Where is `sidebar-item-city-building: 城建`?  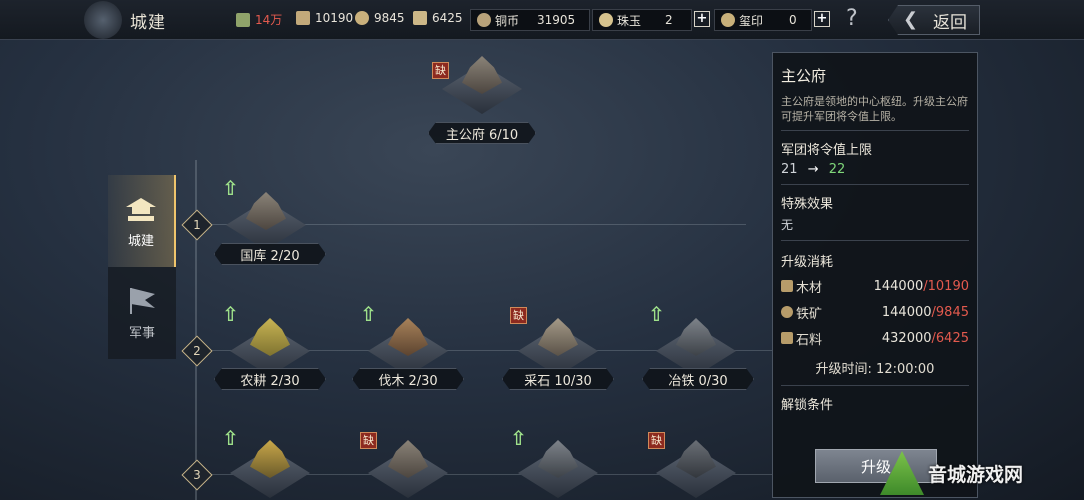 sidebar-item-city-building: 城建 is located at coordinates (142, 221).